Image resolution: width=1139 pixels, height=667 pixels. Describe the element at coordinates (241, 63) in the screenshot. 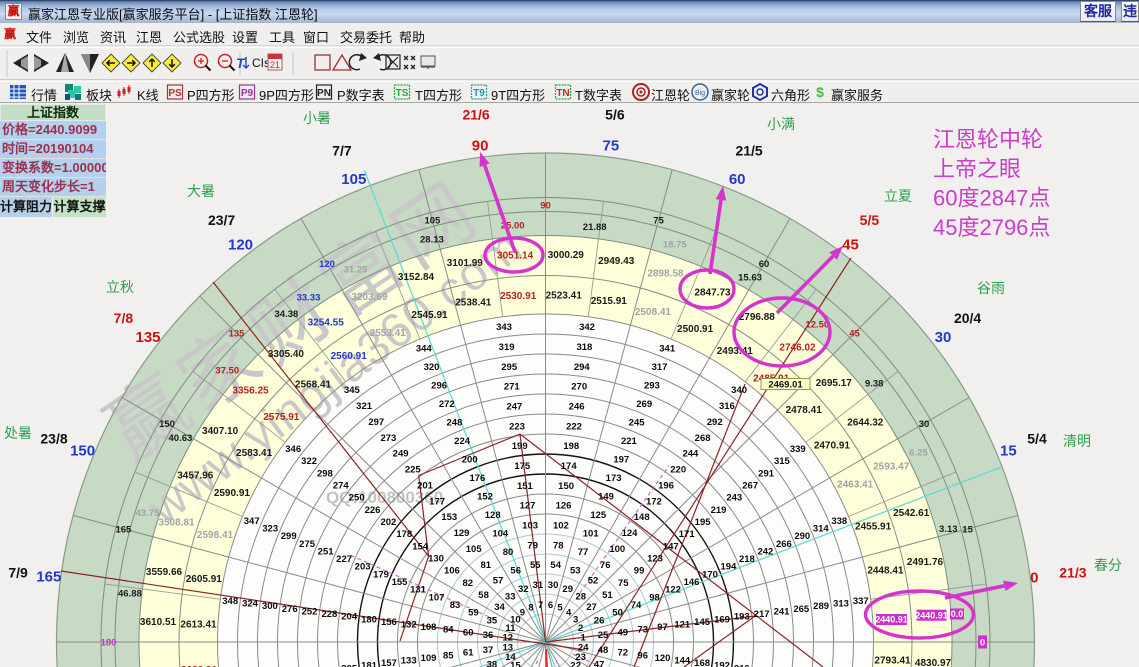

I see `svg-text: T` at that location.